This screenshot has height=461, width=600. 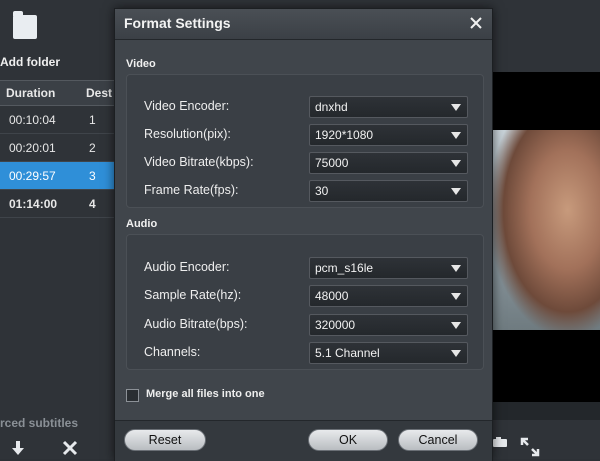 I want to click on sample-rate-value: 48000, so click(x=332, y=296).